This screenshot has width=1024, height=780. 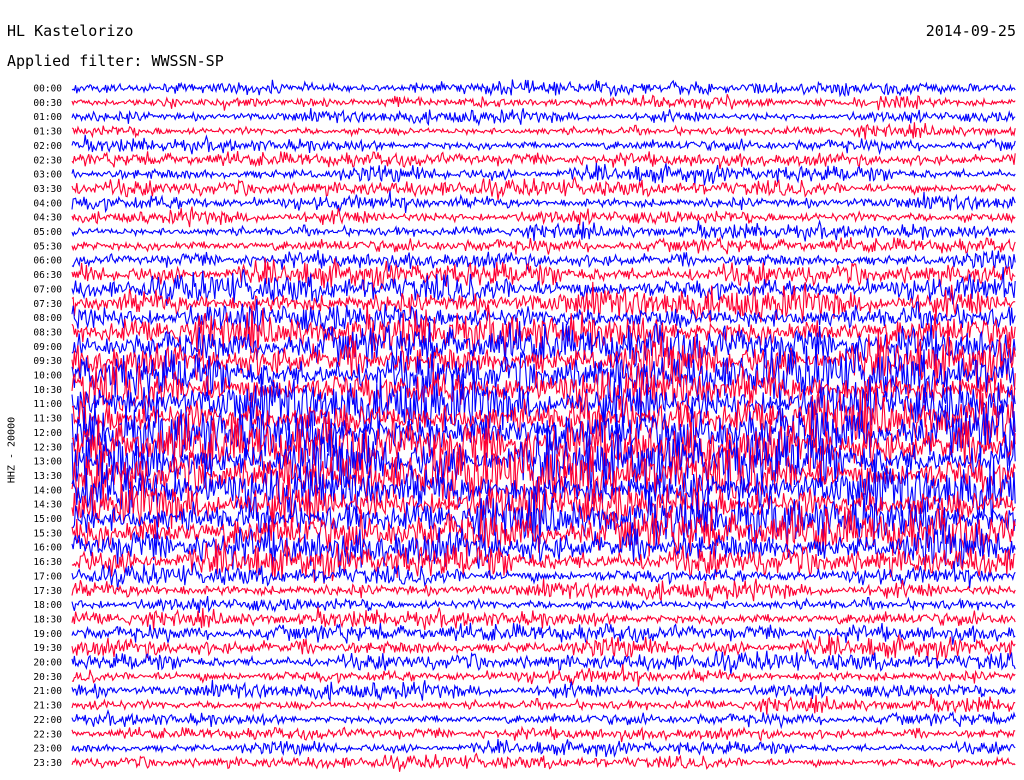 What do you see at coordinates (47, 691) in the screenshot?
I see `time-label-2100: 21:00` at bounding box center [47, 691].